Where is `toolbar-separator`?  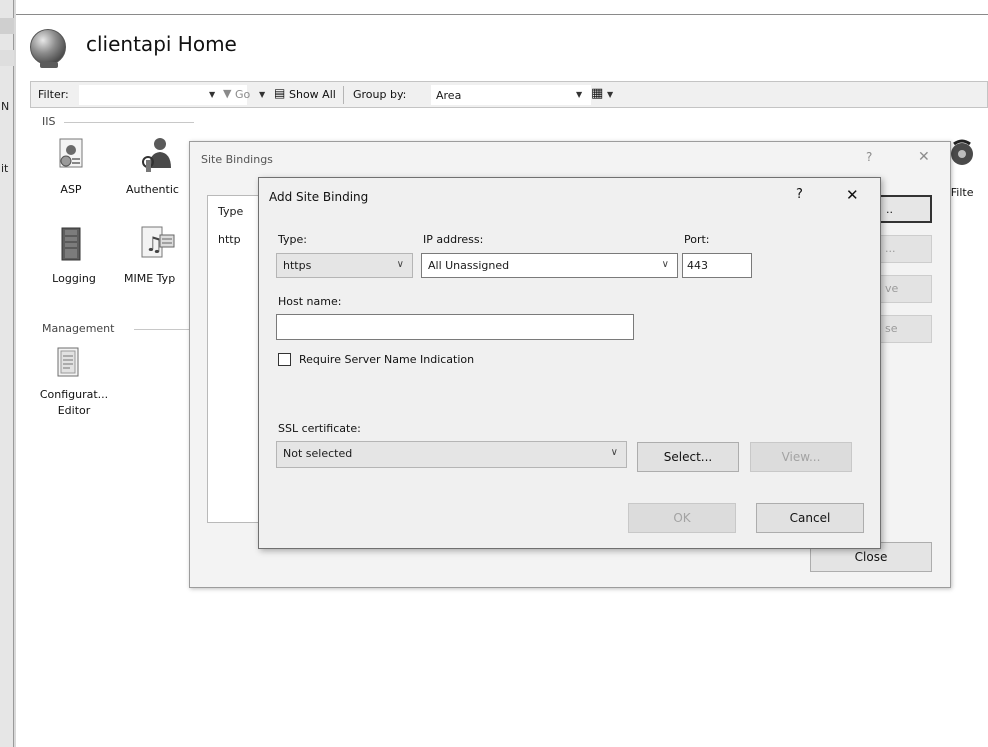
toolbar-separator is located at coordinates (343, 95).